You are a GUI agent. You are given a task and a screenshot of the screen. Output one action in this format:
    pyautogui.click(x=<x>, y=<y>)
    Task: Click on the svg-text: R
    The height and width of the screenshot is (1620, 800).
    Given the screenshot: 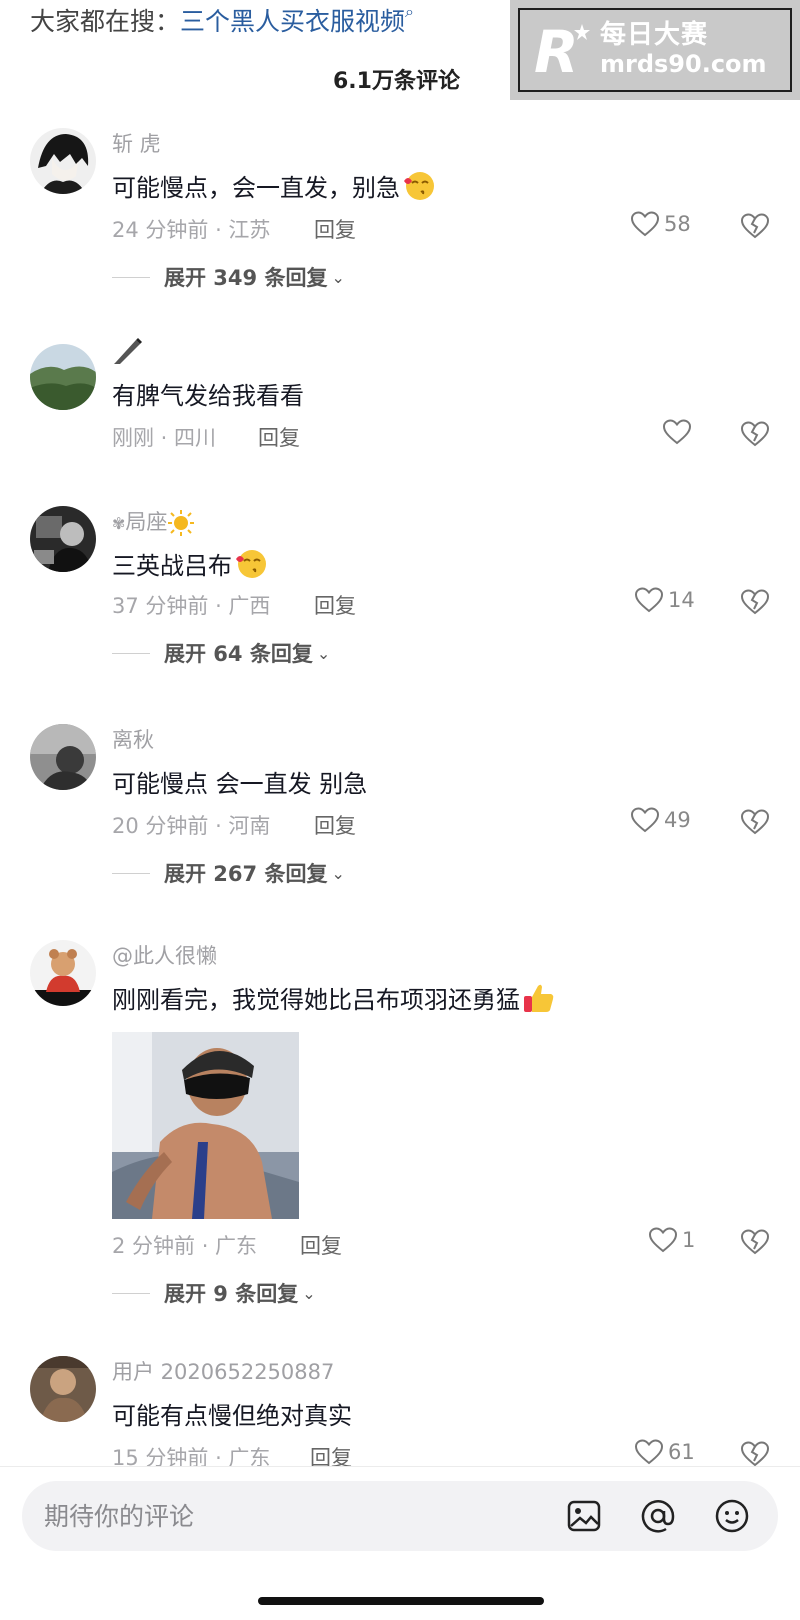 What is the action you would take?
    pyautogui.click(x=556, y=50)
    